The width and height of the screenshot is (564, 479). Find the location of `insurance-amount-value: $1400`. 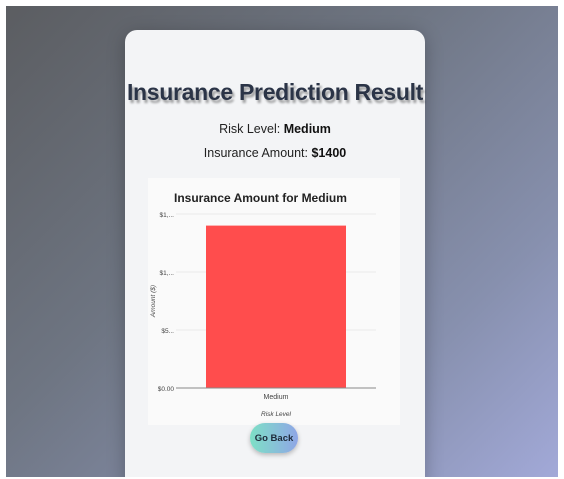

insurance-amount-value: $1400 is located at coordinates (329, 153).